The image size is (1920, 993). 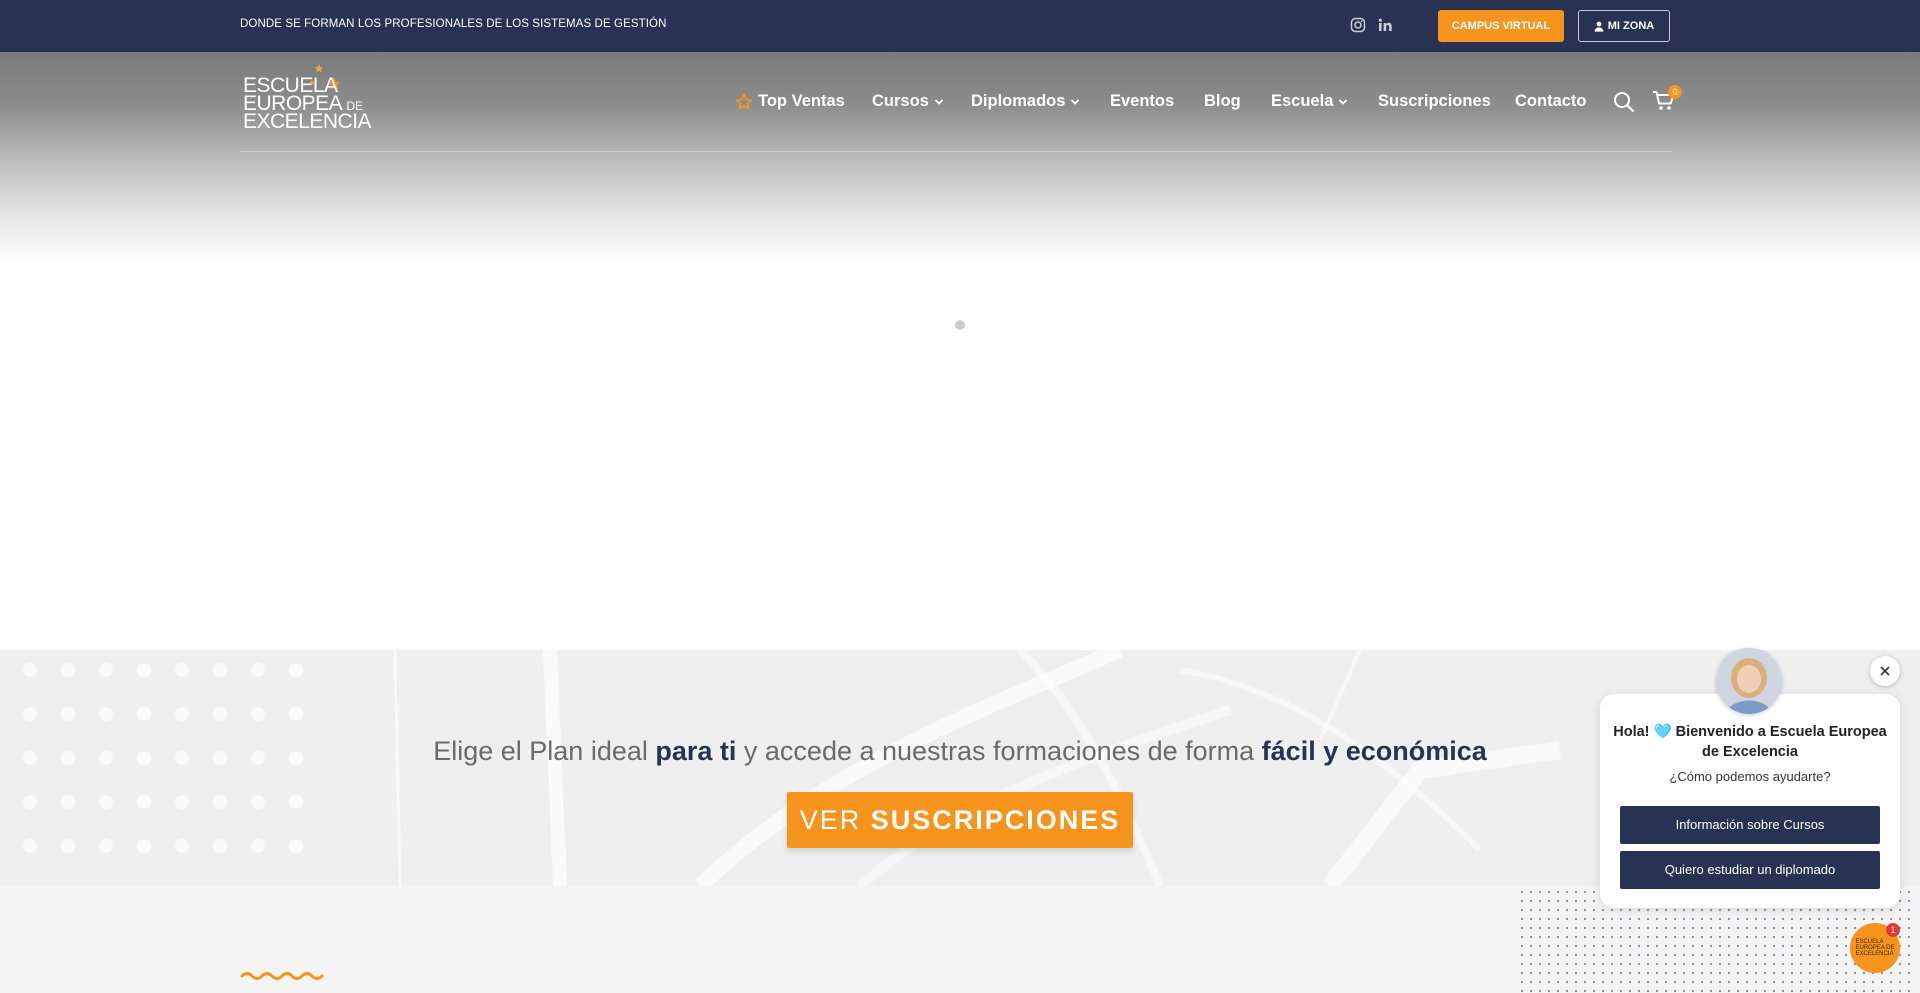 What do you see at coordinates (1551, 101) in the screenshot?
I see `nav-contacto: Contacto` at bounding box center [1551, 101].